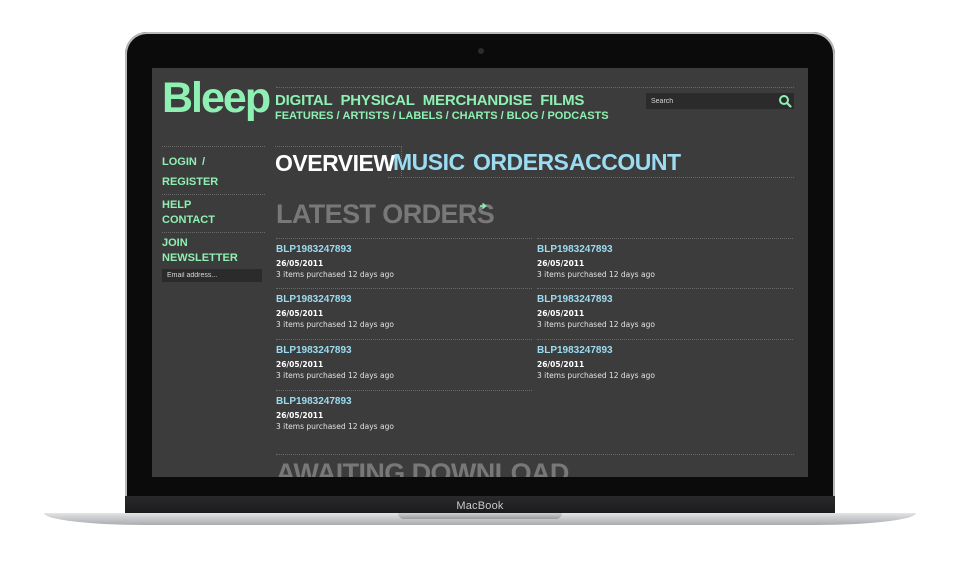 The image size is (960, 570). I want to click on nav-item-merchandise: MERCHANDISE, so click(478, 100).